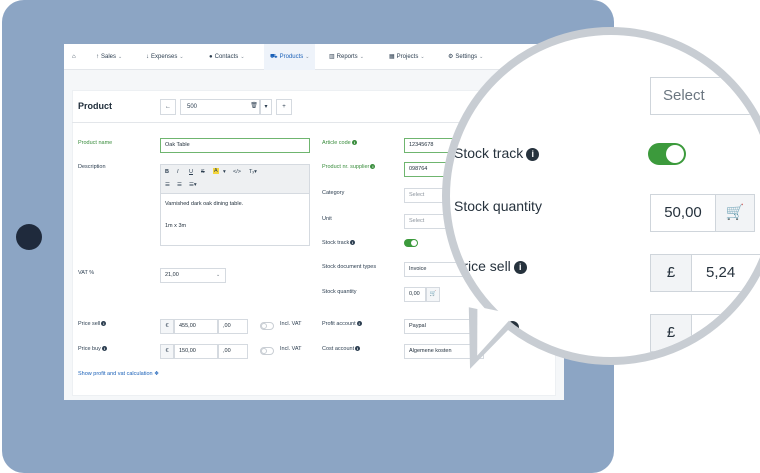  I want to click on pager-prev-button: ←, so click(168, 107).